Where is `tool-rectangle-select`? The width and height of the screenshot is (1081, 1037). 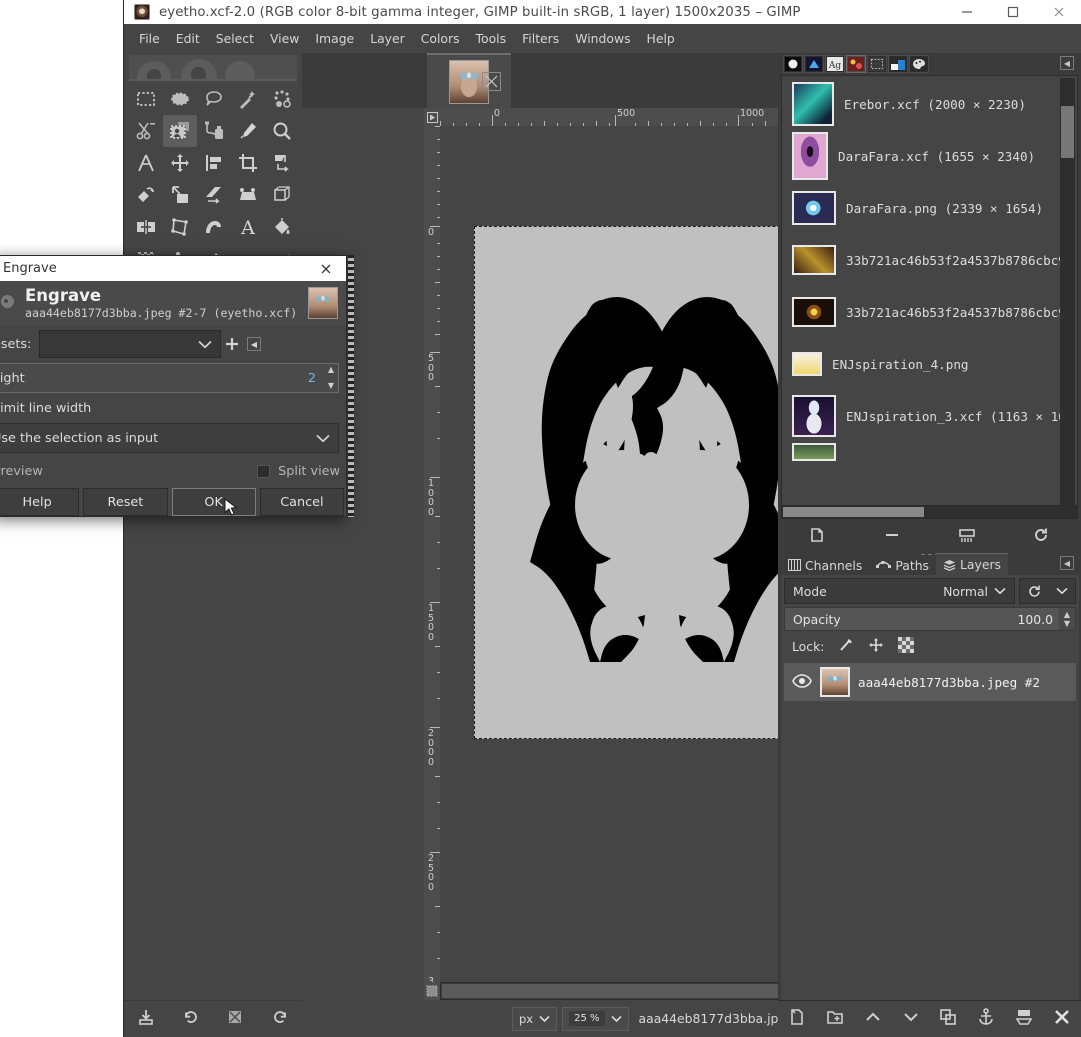 tool-rectangle-select is located at coordinates (146, 99).